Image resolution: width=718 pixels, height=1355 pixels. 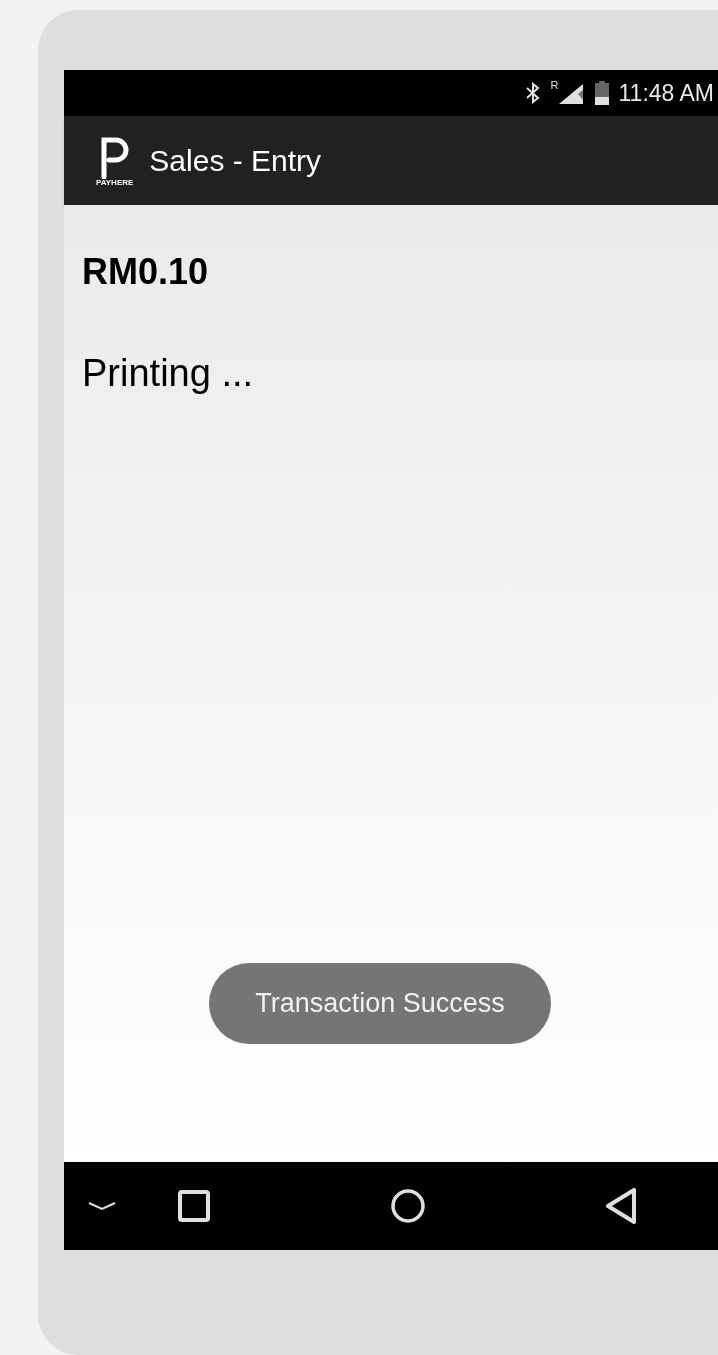 What do you see at coordinates (571, 93) in the screenshot?
I see `signal-icon` at bounding box center [571, 93].